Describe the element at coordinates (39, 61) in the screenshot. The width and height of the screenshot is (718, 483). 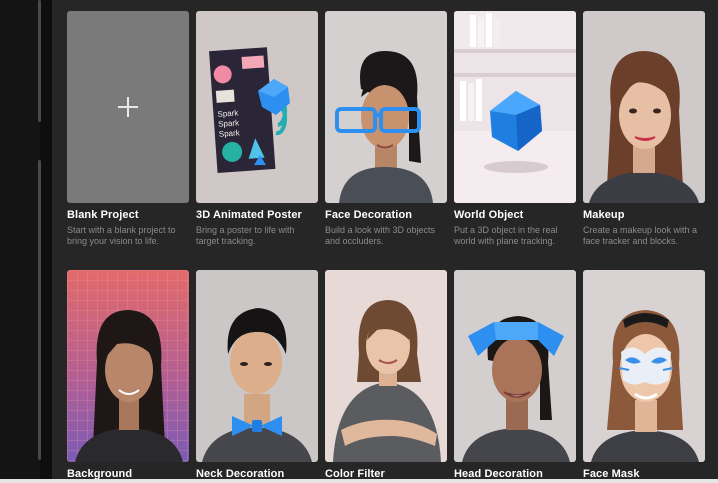
I see `left-scrollbar-upper` at that location.